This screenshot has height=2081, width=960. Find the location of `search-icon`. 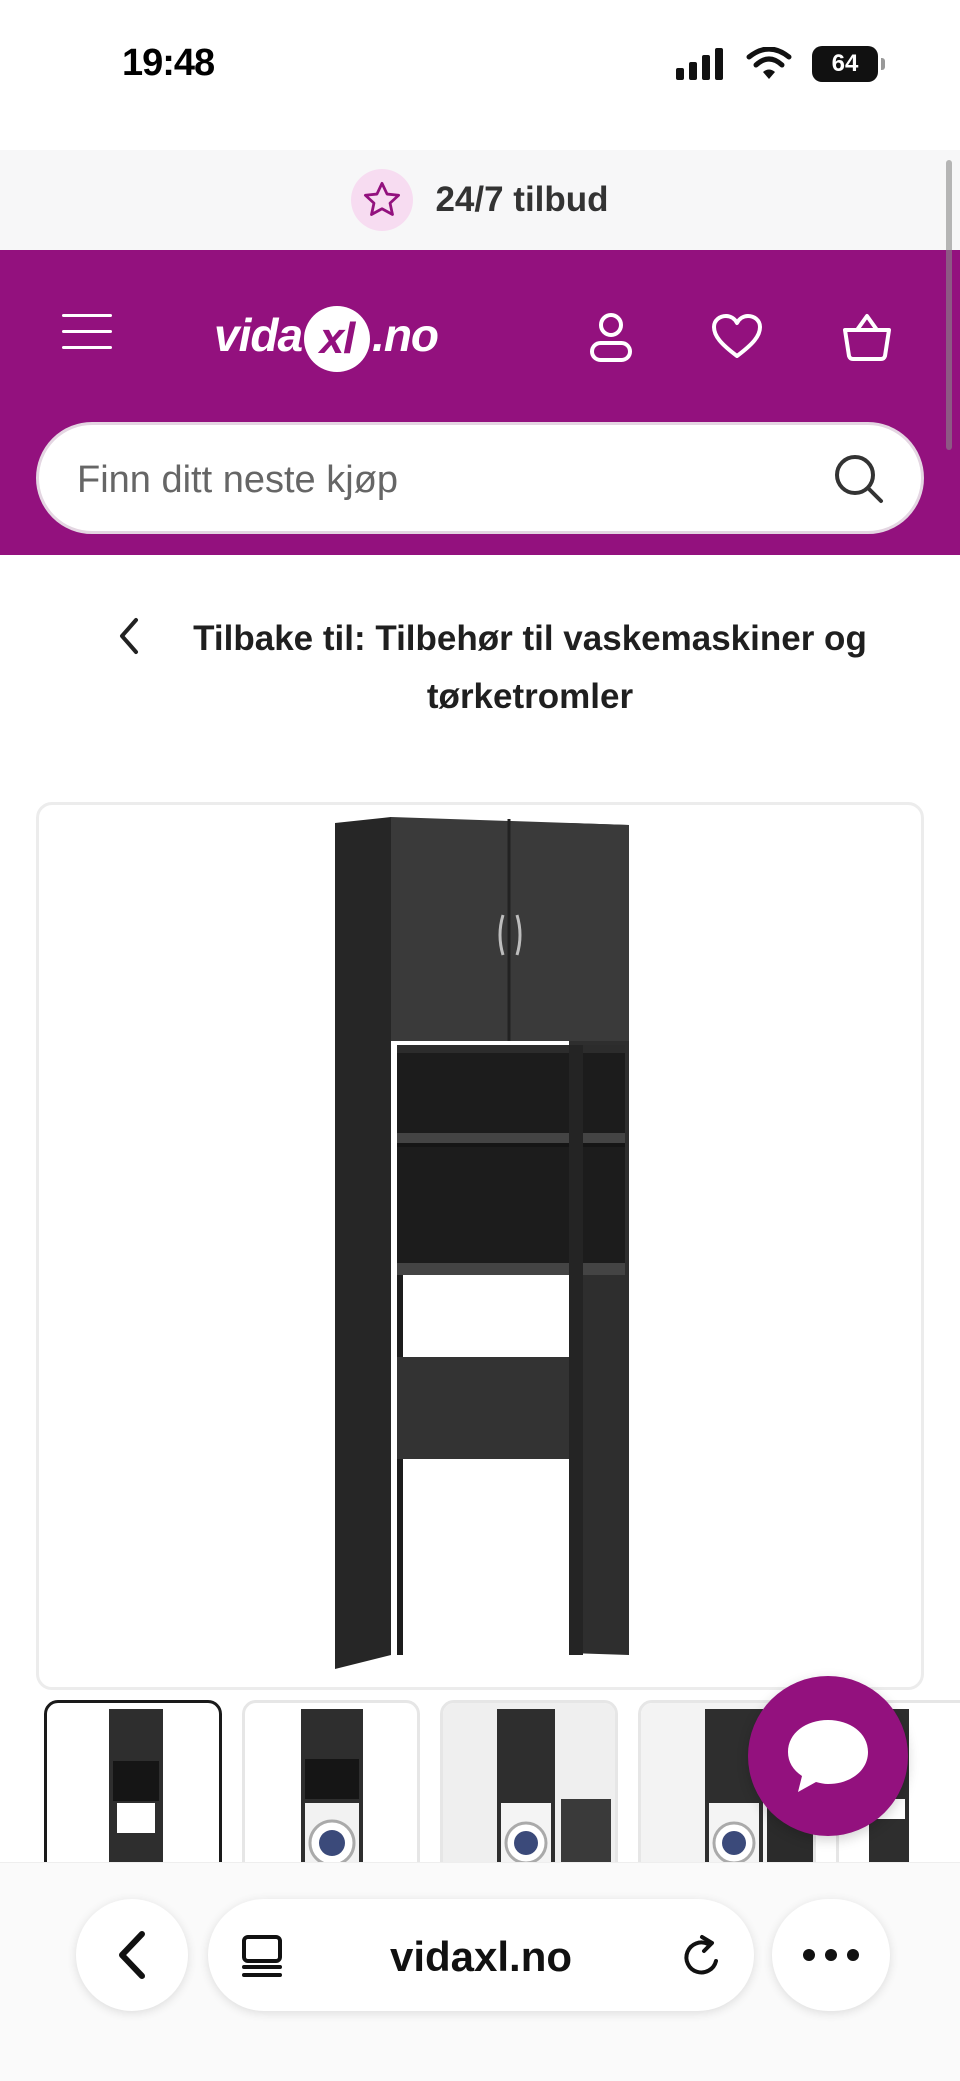

search-icon is located at coordinates (859, 479).